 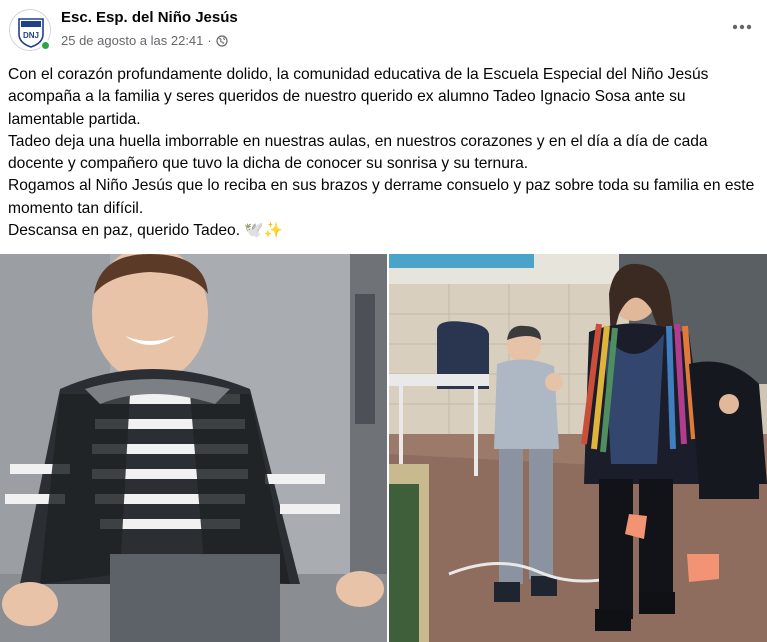 I want to click on more-options-icon, so click(x=742, y=27).